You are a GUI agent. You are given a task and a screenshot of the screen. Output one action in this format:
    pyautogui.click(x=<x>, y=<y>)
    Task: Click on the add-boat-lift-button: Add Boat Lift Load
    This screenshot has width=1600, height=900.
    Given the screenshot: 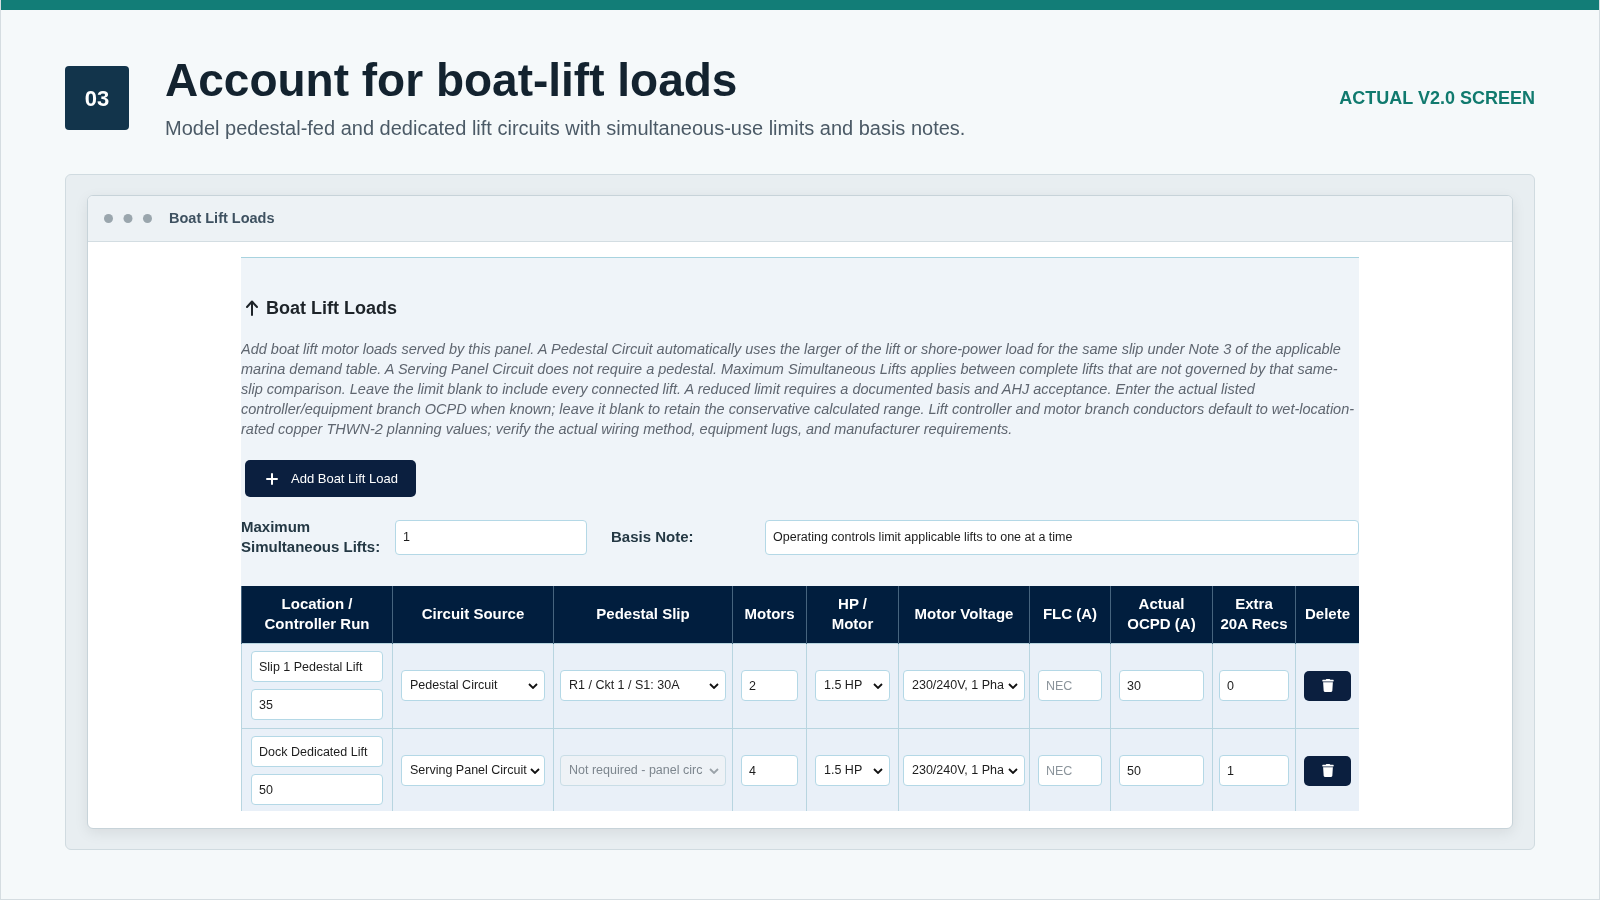 What is the action you would take?
    pyautogui.click(x=330, y=478)
    